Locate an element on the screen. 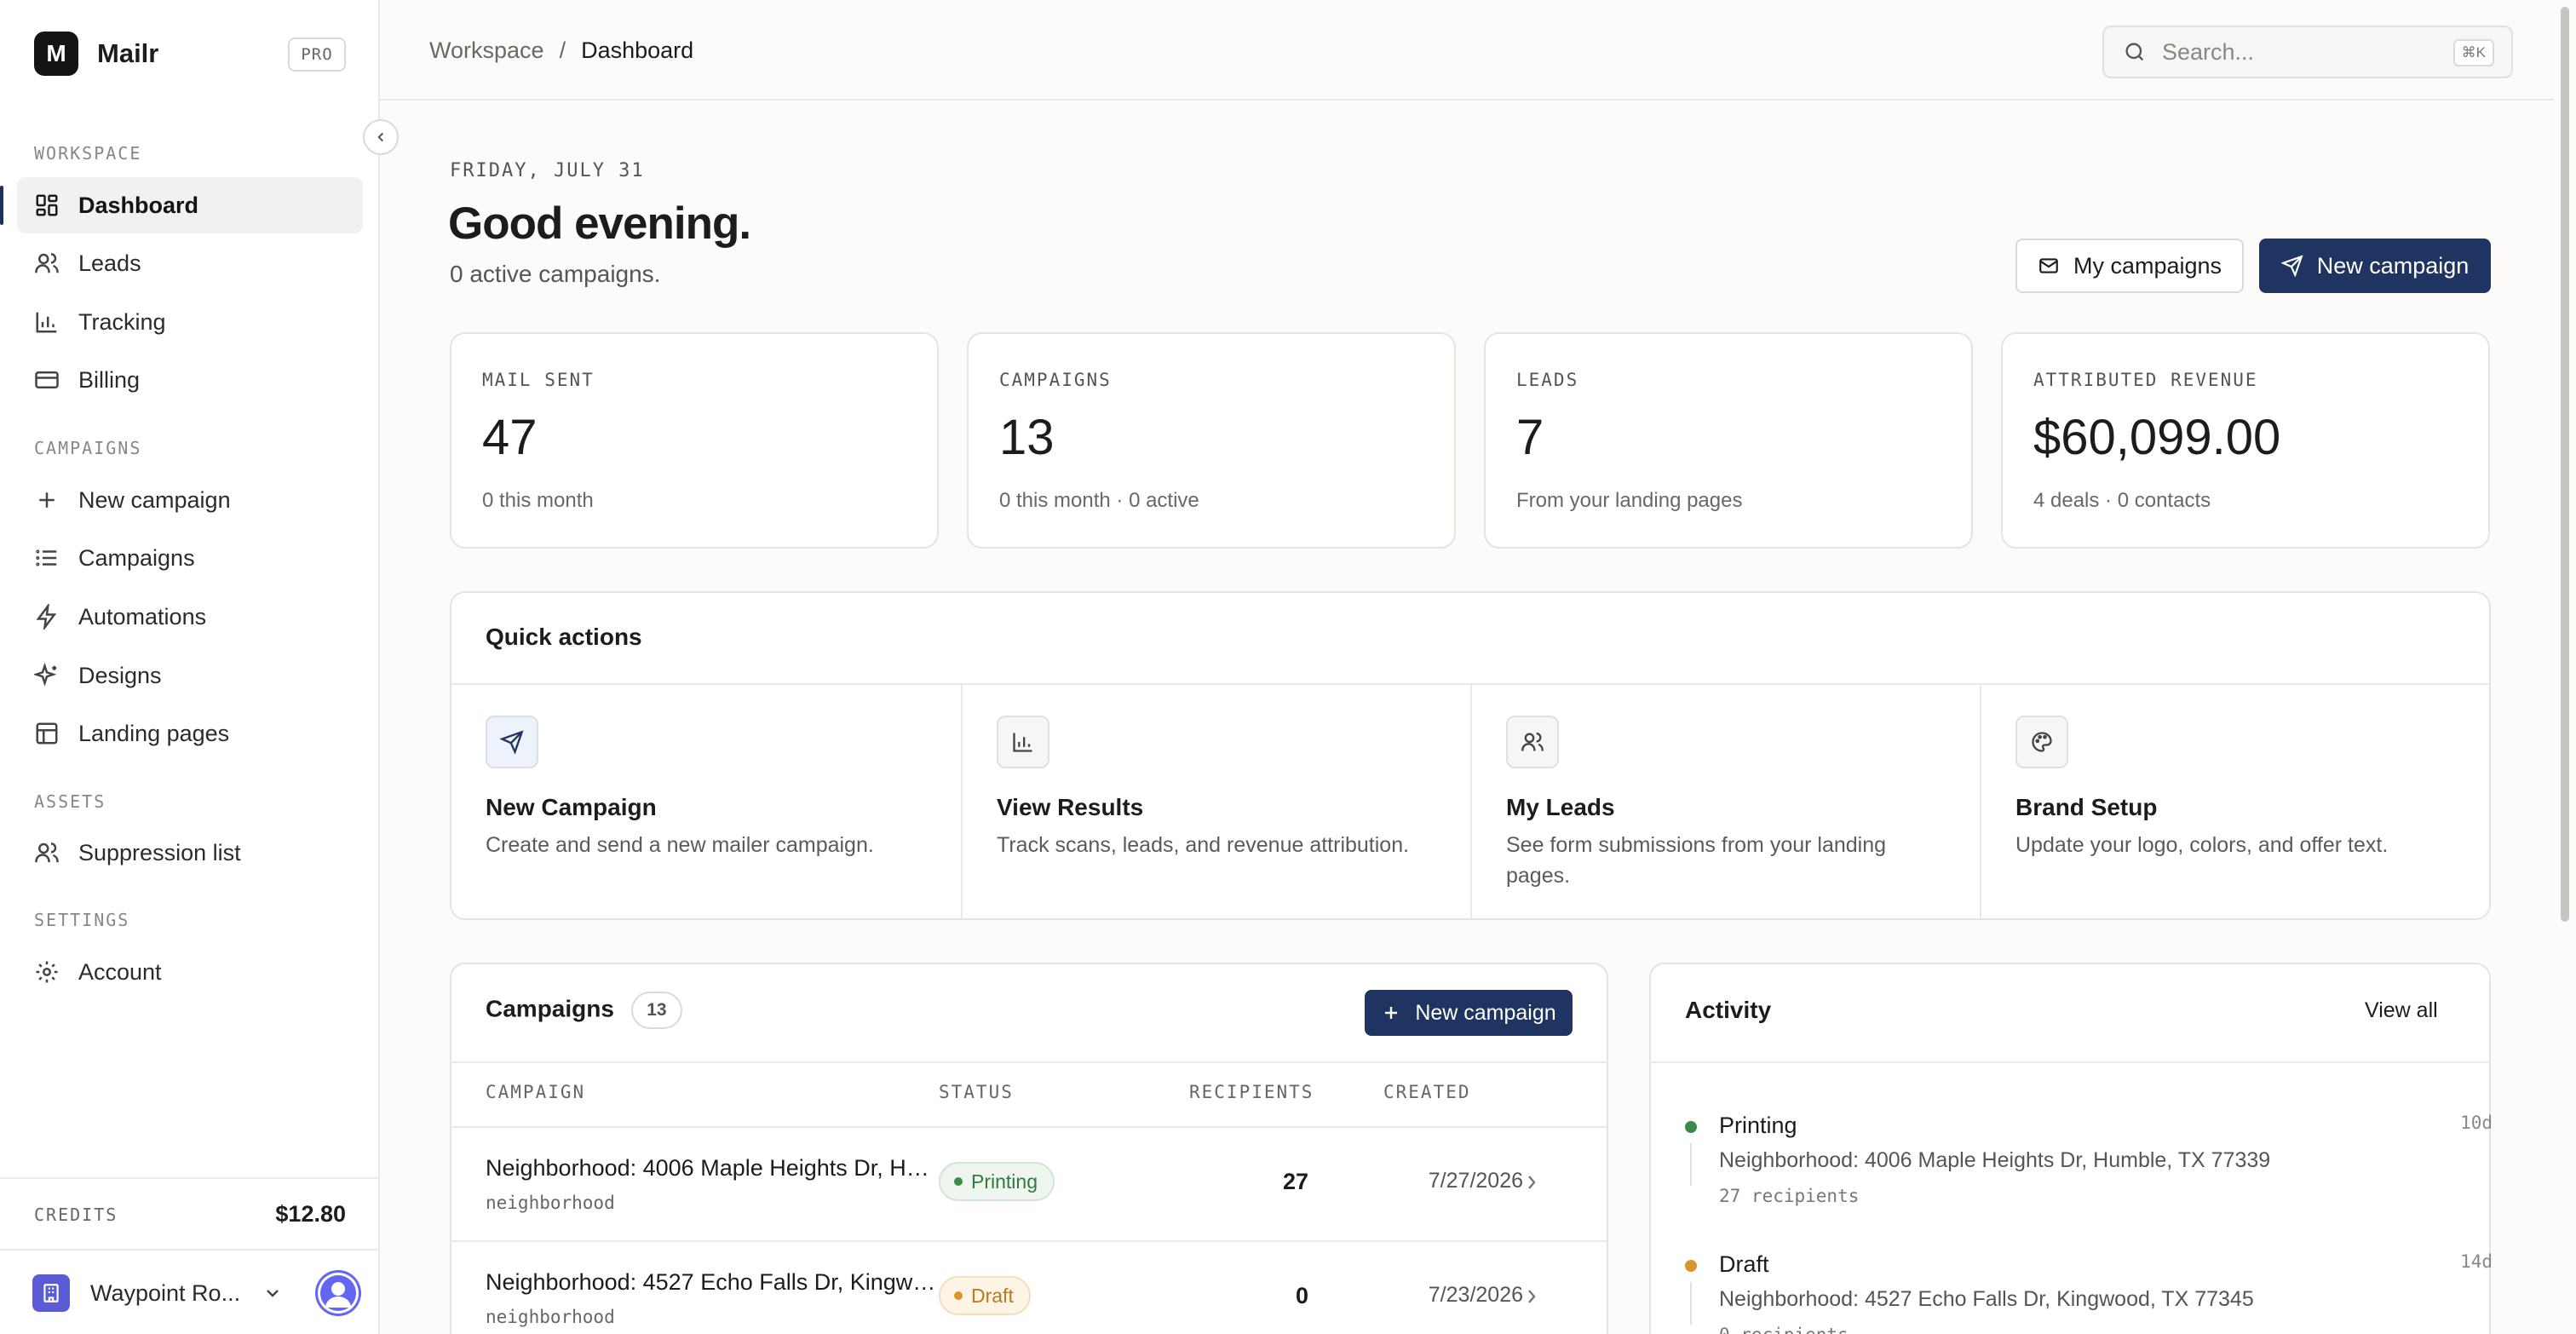 This screenshot has height=1334, width=2576. sidebar-item-dashboard: Dashboard is located at coordinates (182, 205).